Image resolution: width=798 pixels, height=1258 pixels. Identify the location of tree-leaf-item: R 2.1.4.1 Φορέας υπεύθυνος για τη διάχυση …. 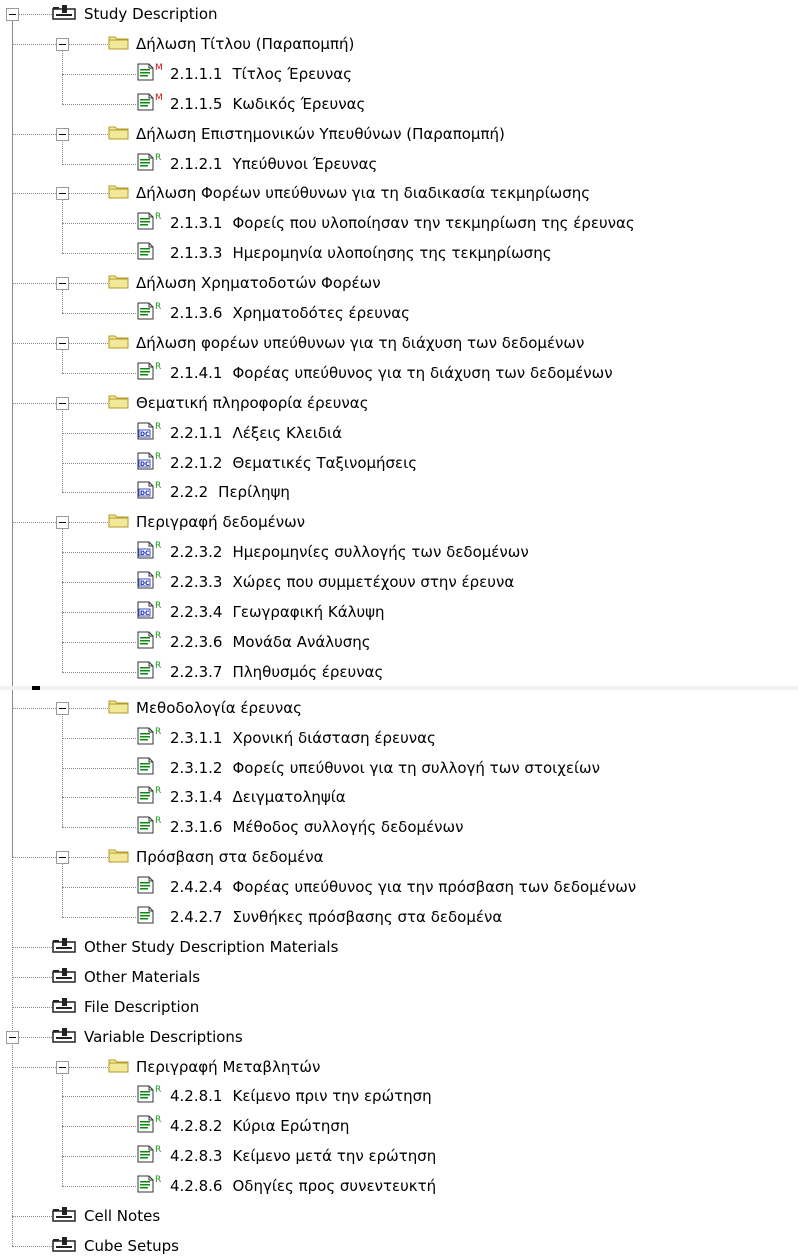
(374, 373).